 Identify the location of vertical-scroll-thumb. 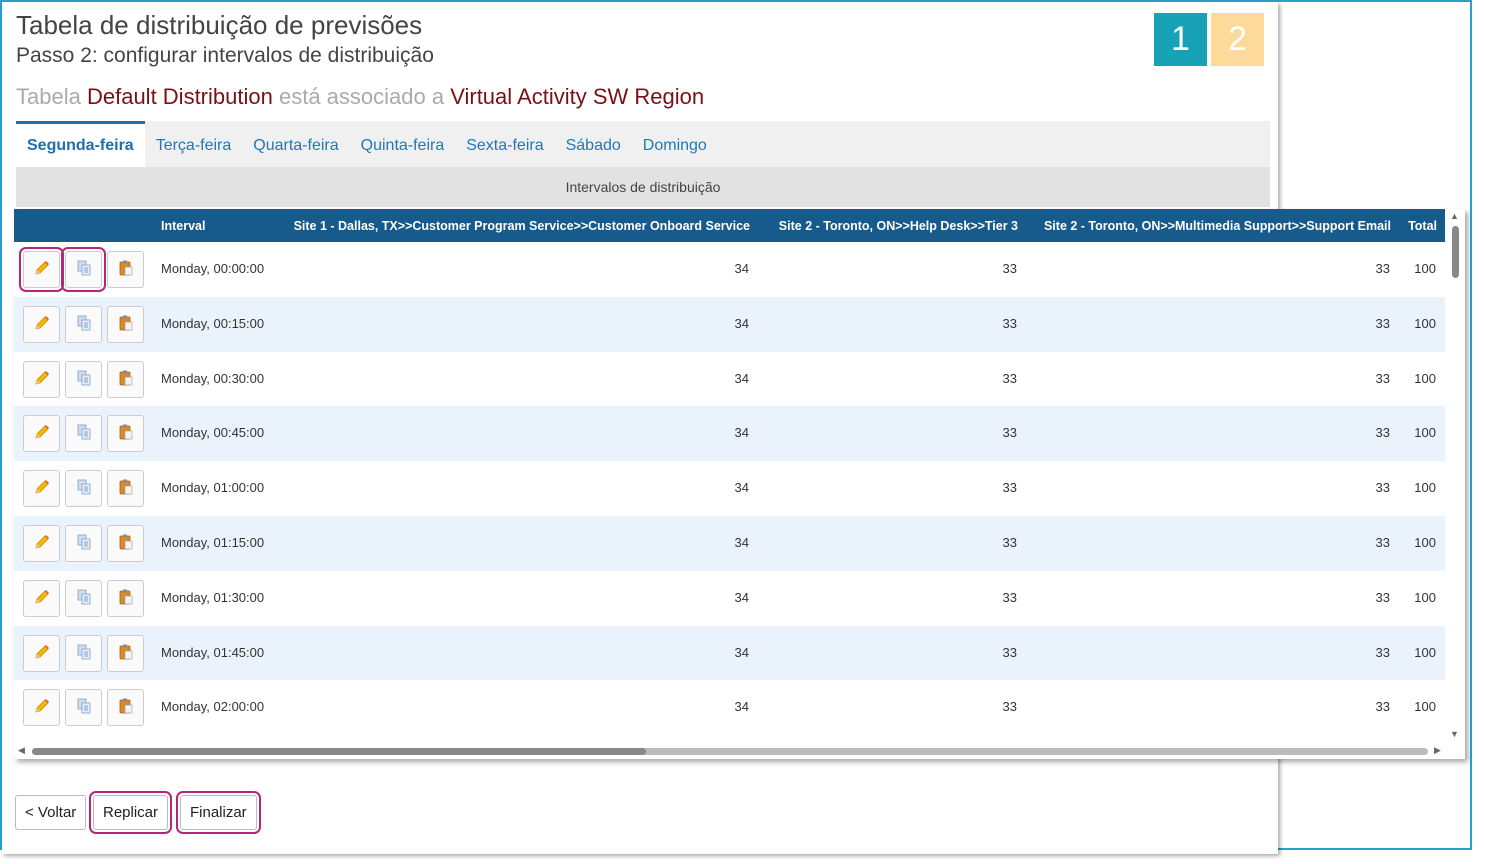
(1455, 252).